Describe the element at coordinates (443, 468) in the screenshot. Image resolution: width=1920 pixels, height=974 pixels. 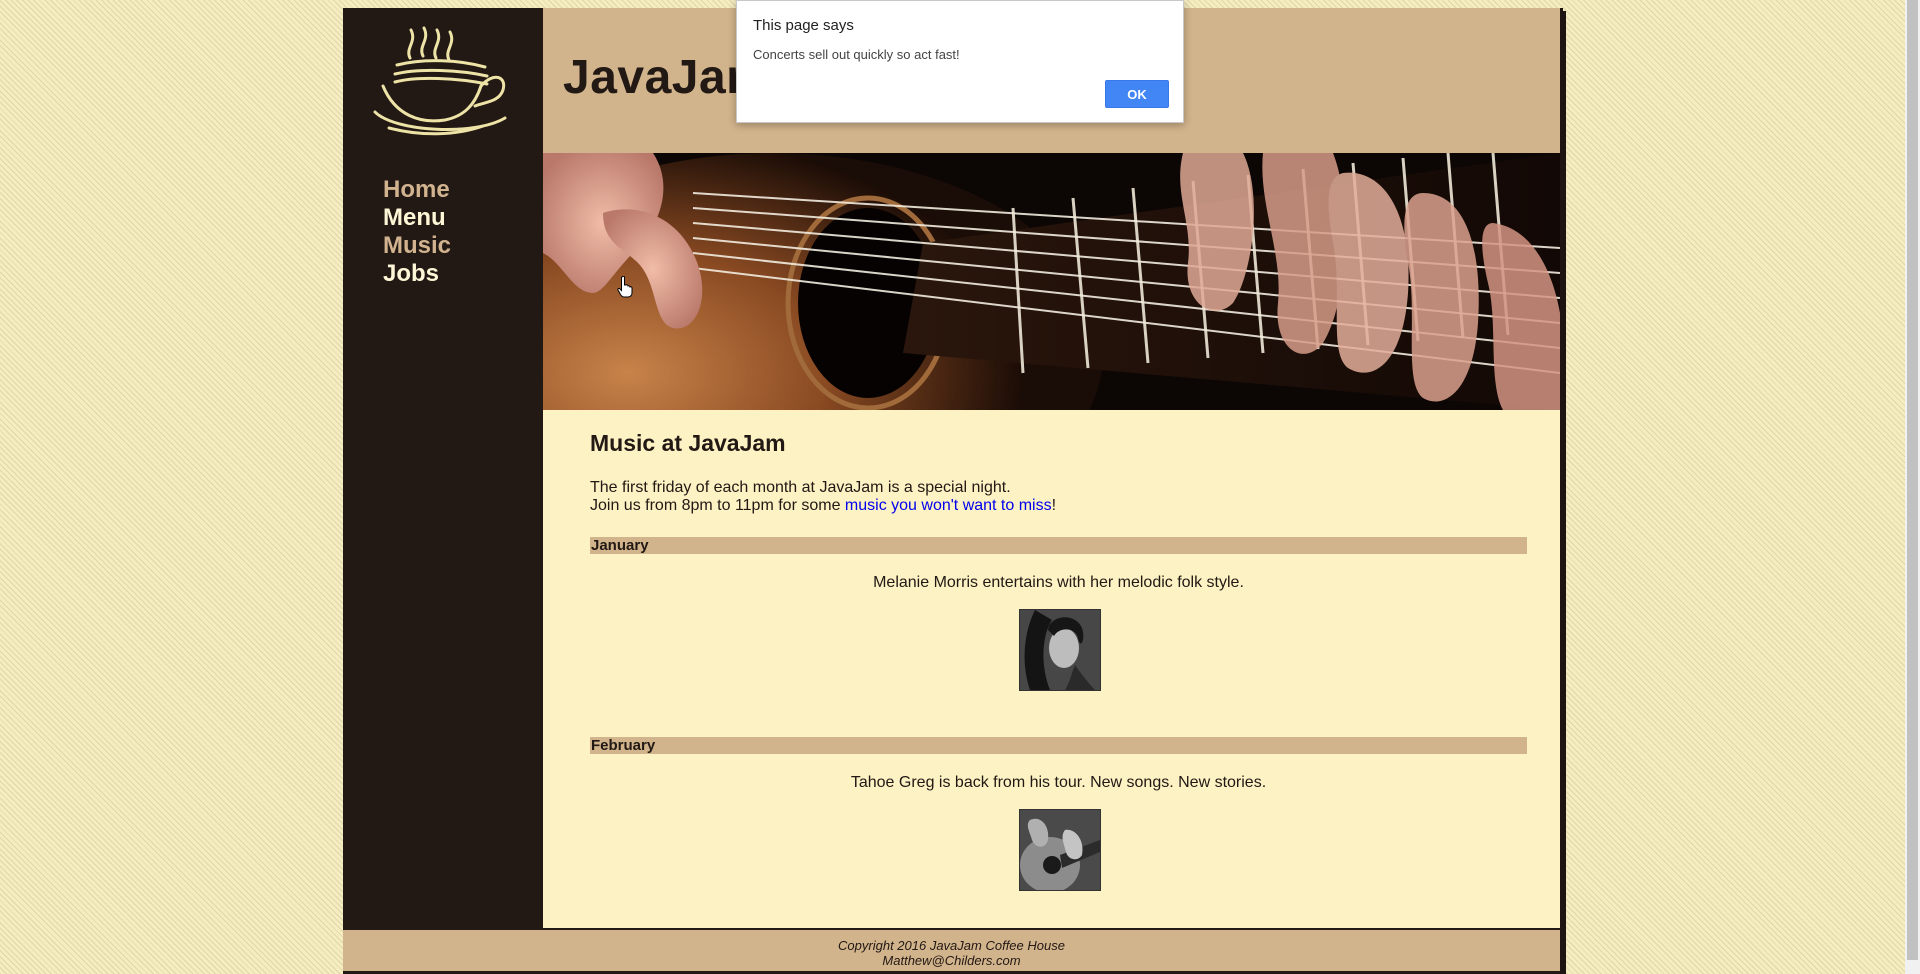
I see `sidebar: Home Menu Music Jobs` at that location.